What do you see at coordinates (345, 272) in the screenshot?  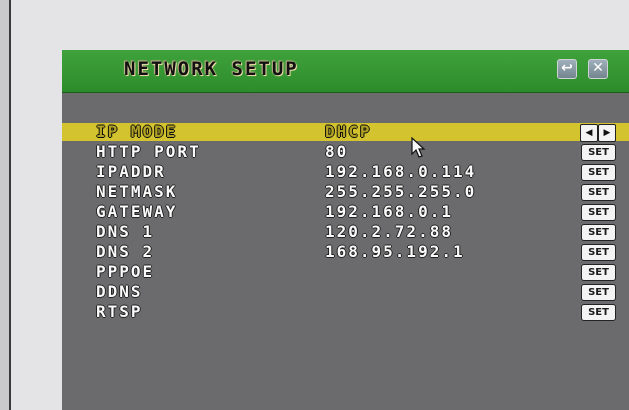 I see `setting-row-pppoe: PPPOE SET` at bounding box center [345, 272].